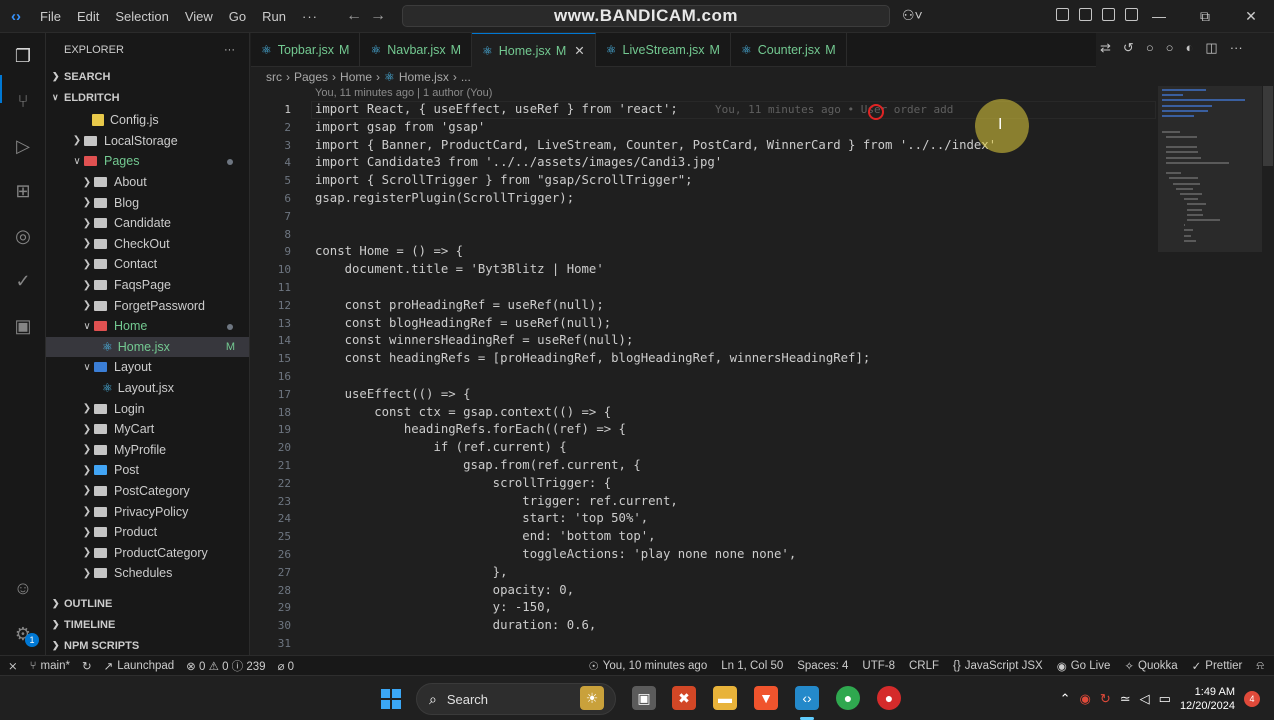  I want to click on file-explorer-icon: ▬, so click(725, 698).